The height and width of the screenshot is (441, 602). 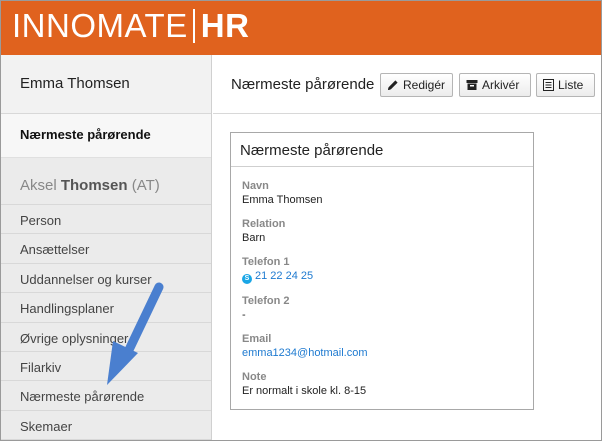 What do you see at coordinates (106, 425) in the screenshot?
I see `sidebar-item-skemaer: Skemaer` at bounding box center [106, 425].